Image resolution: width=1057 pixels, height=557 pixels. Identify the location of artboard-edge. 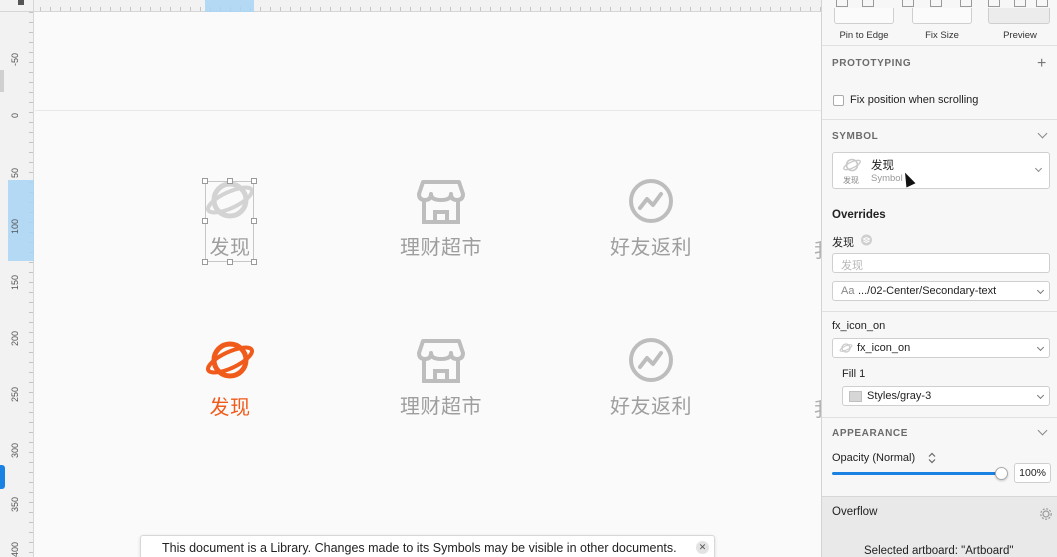
(428, 110).